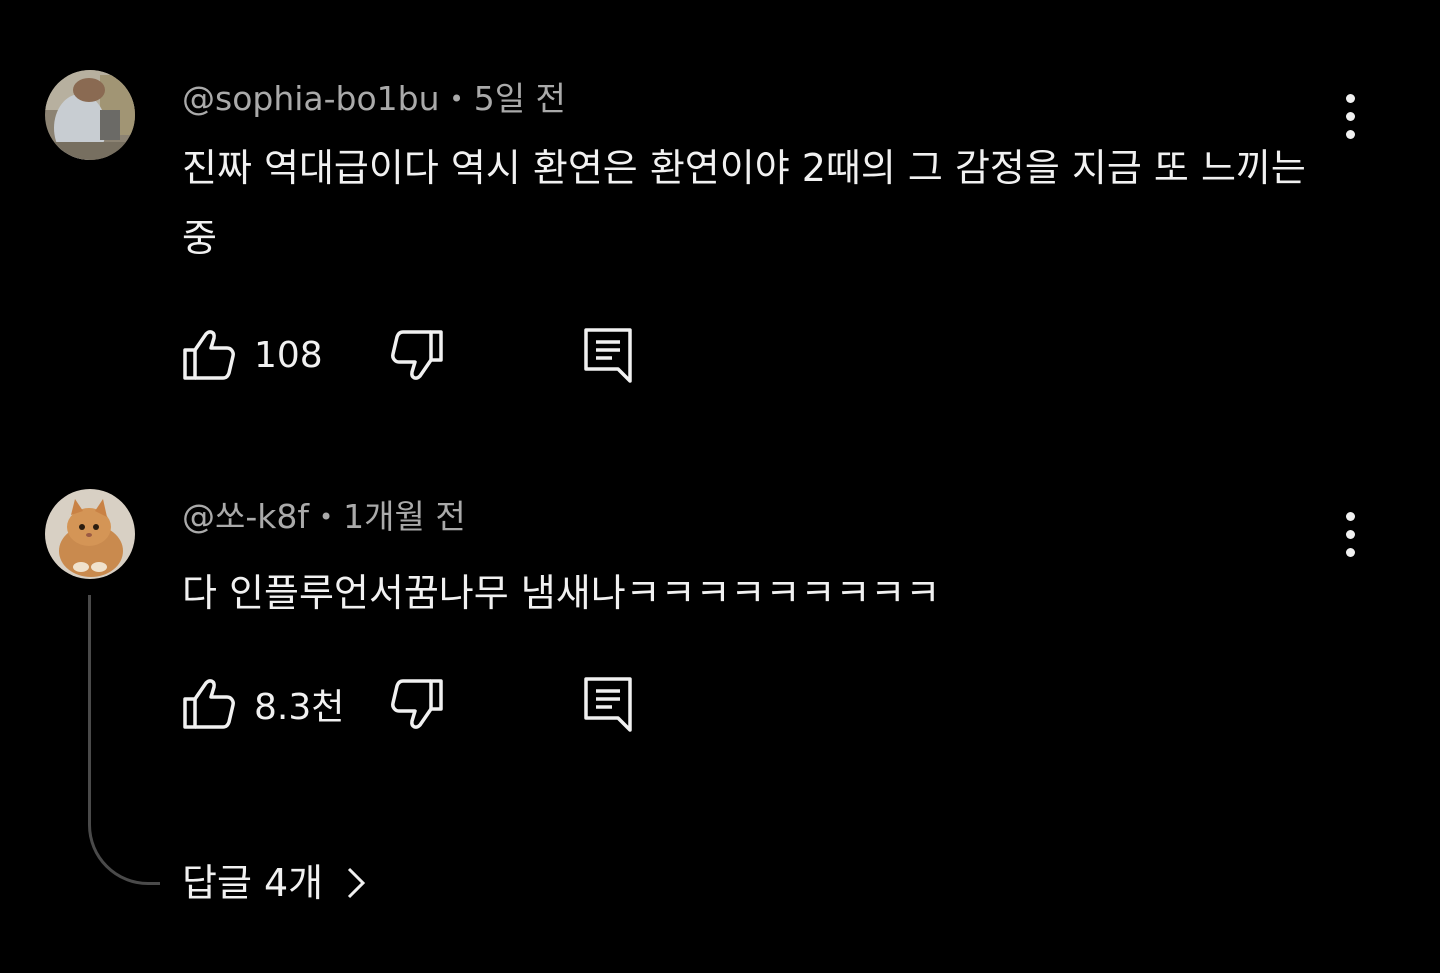  What do you see at coordinates (299, 707) in the screenshot?
I see `like-count: 8.3천` at bounding box center [299, 707].